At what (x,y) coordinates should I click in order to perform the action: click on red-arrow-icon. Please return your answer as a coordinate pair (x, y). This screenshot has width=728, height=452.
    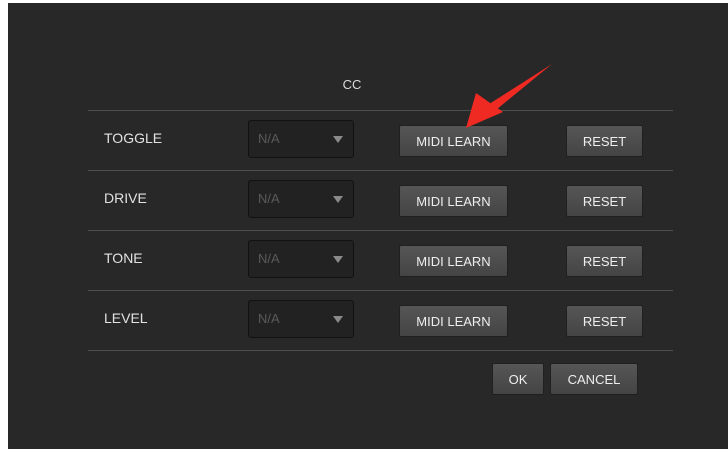
    Looking at the image, I should click on (509, 96).